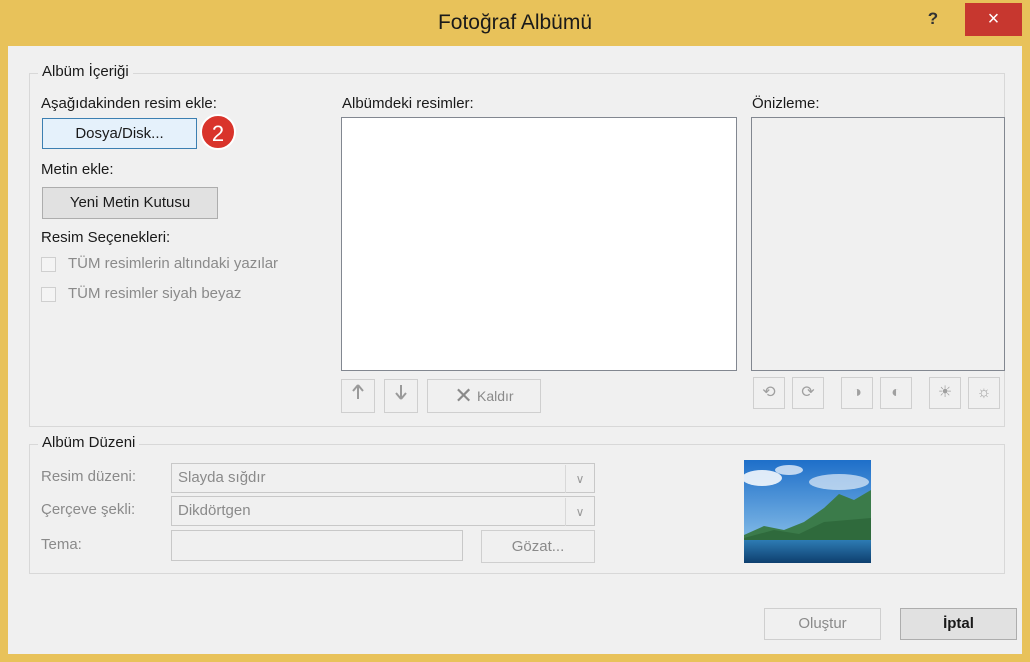 The width and height of the screenshot is (1030, 662). What do you see at coordinates (383, 511) in the screenshot?
I see `frame-shape-select: Dikdörtgen ∨` at bounding box center [383, 511].